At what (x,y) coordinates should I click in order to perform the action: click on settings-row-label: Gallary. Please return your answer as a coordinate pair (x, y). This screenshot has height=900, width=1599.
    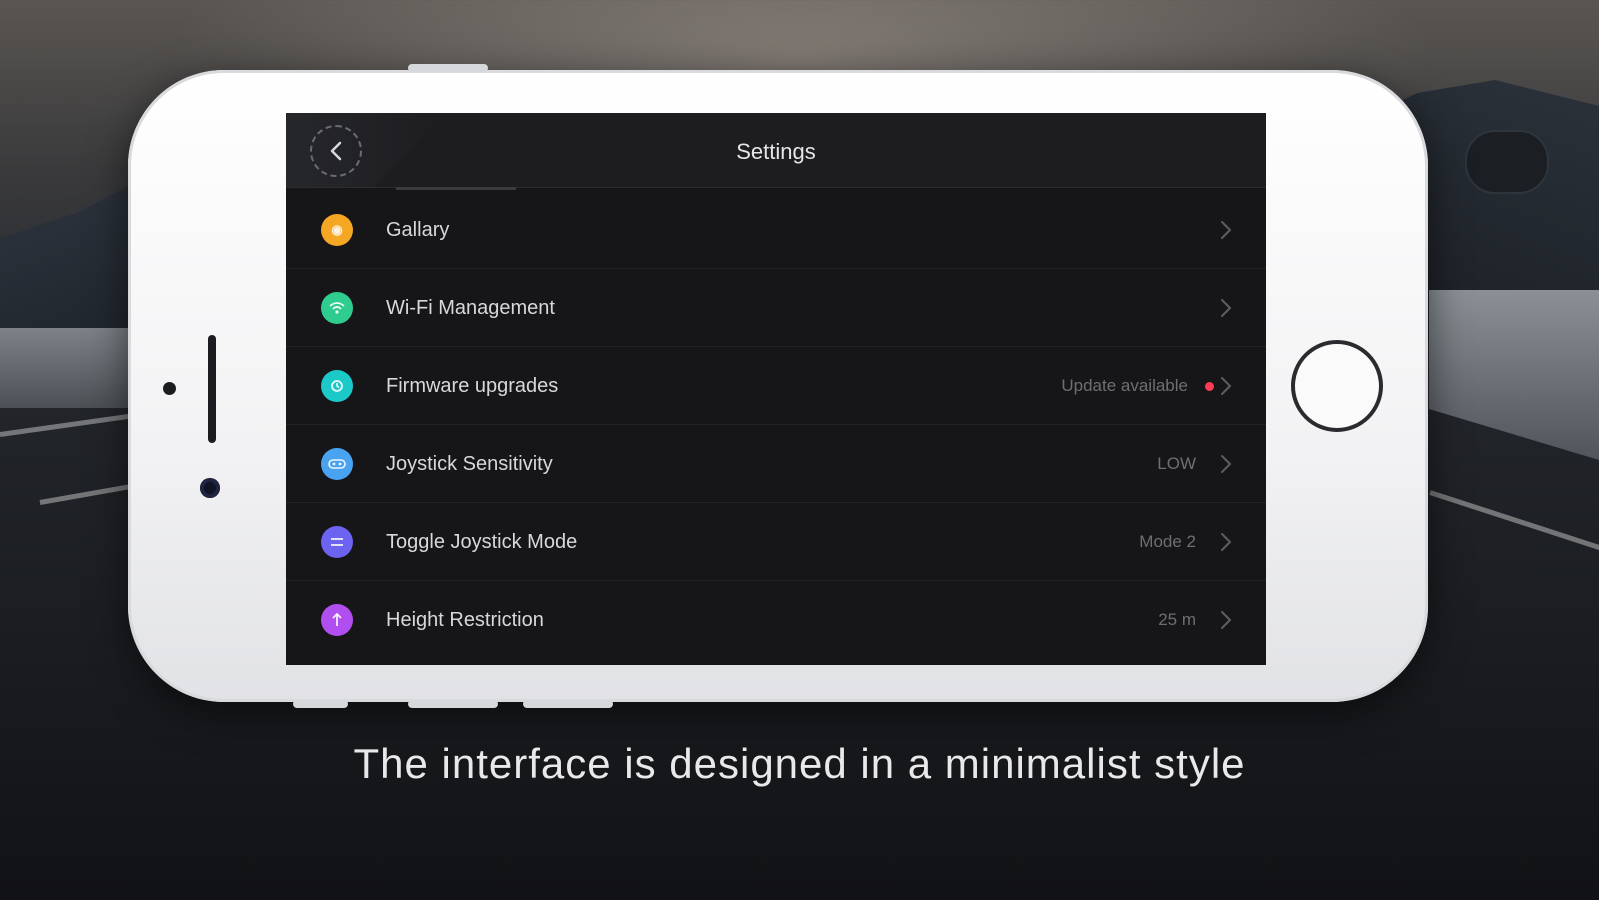
    Looking at the image, I should click on (418, 230).